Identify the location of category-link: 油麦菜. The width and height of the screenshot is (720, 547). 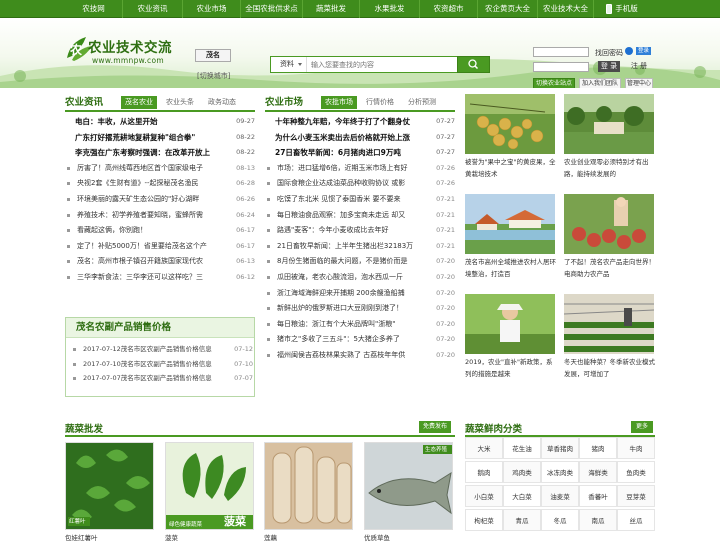
(560, 496).